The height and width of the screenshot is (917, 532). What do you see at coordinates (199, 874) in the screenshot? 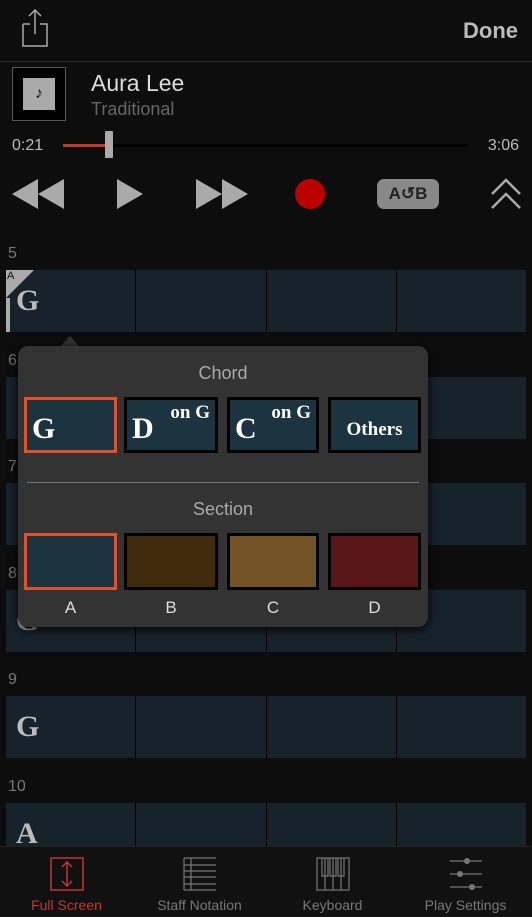
I see `staff-notation-icon` at bounding box center [199, 874].